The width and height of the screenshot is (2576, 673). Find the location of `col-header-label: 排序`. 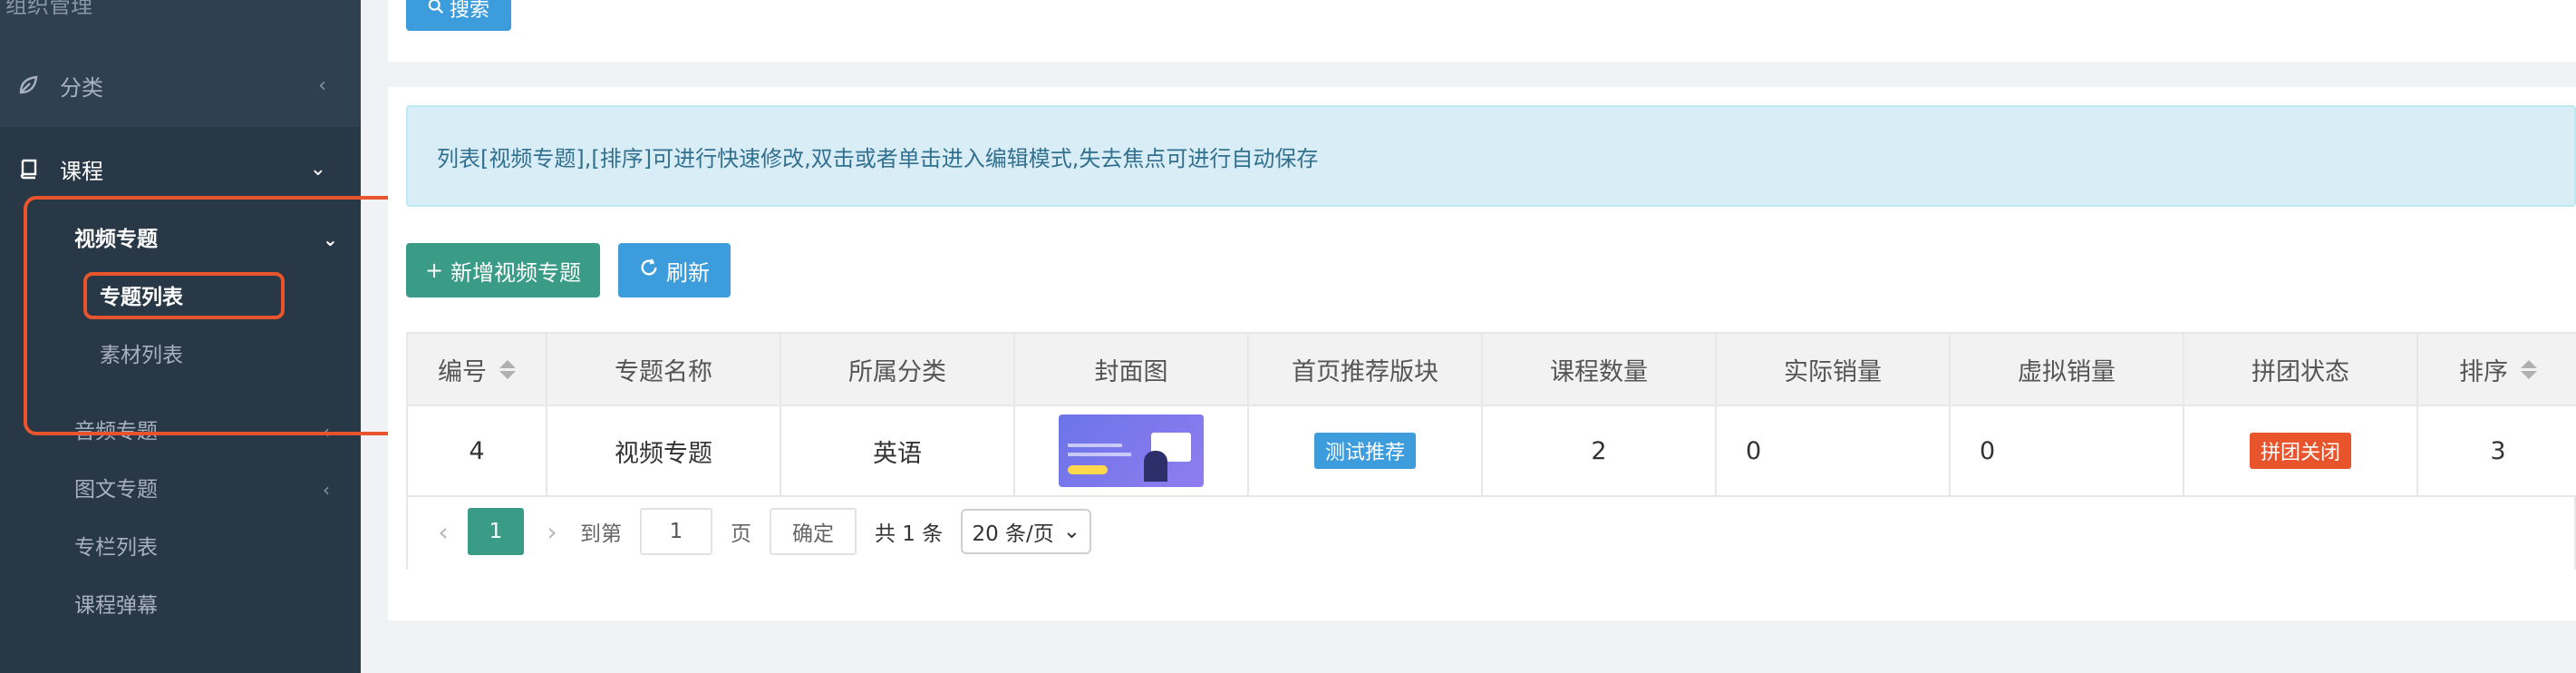

col-header-label: 排序 is located at coordinates (2483, 372).